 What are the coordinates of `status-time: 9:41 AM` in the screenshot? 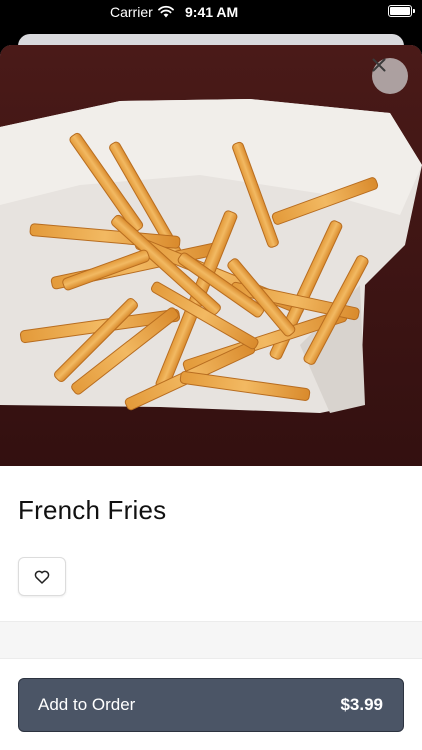 It's located at (212, 12).